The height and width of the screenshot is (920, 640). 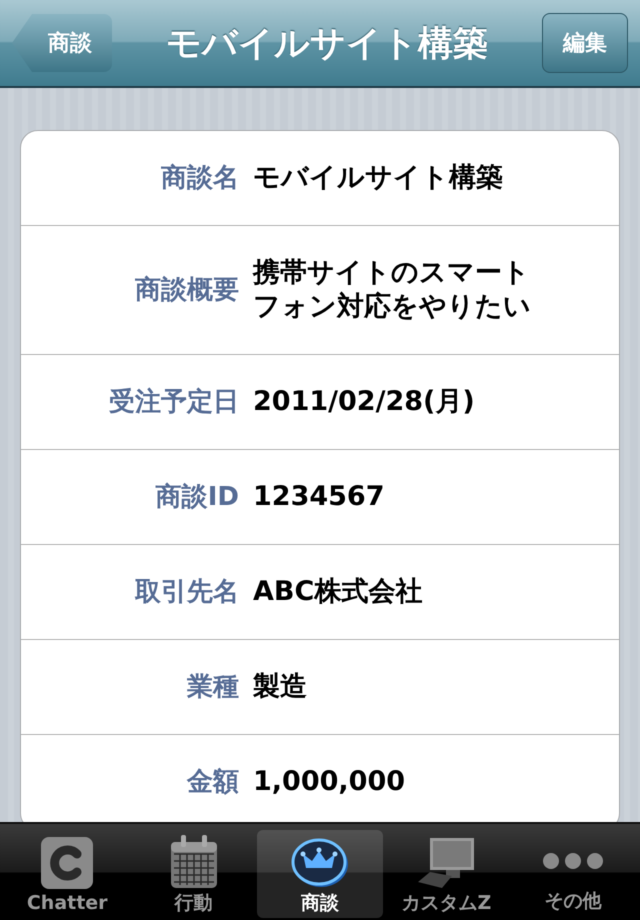 I want to click on tab: カスタムZ, so click(x=446, y=874).